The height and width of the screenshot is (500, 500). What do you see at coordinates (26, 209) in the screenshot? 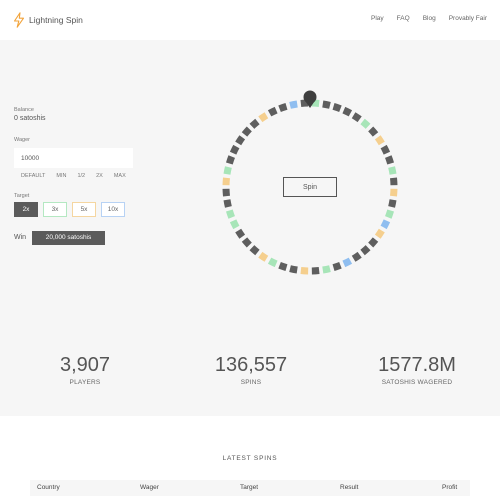
I see `target-2x-button: 2x` at bounding box center [26, 209].